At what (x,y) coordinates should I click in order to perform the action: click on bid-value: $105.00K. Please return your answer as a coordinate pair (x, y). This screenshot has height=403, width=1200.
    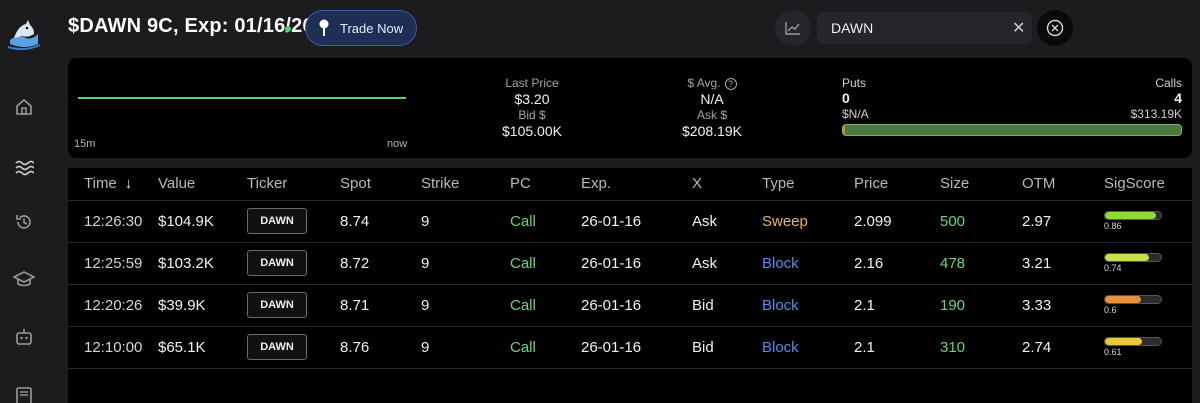
    Looking at the image, I should click on (532, 131).